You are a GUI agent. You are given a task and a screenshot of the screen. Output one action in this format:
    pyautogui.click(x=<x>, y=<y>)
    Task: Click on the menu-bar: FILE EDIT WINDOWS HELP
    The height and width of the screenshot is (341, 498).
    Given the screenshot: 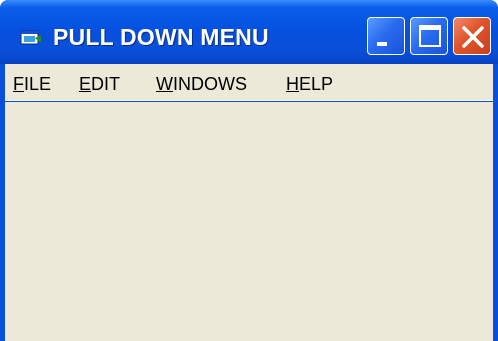 What is the action you would take?
    pyautogui.click(x=249, y=82)
    